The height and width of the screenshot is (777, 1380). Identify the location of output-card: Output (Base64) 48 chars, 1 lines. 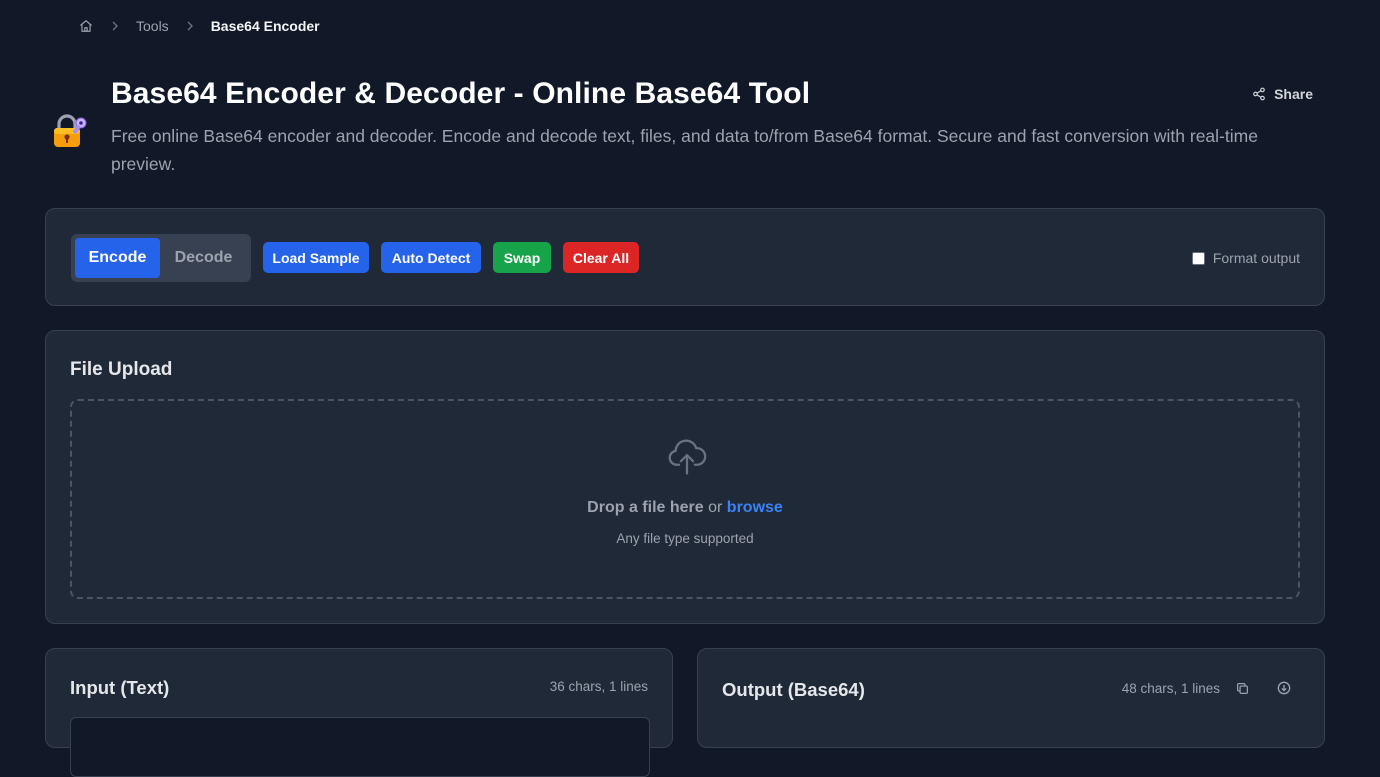
(1011, 698).